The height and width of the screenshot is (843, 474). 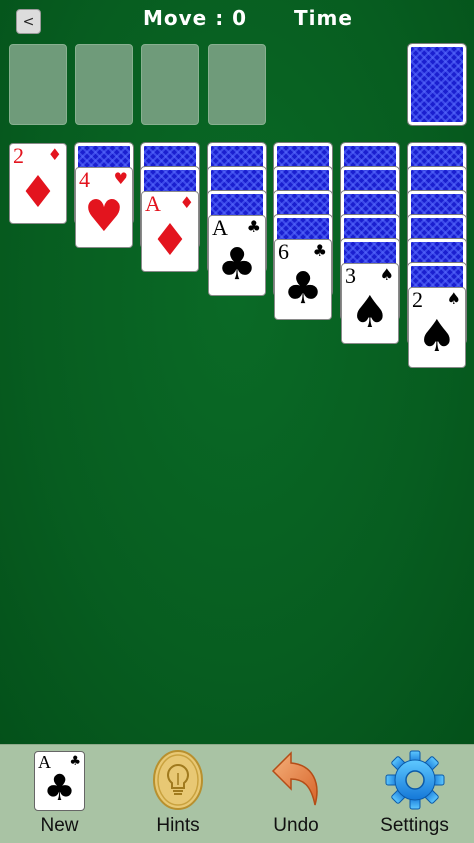 I want to click on tableau-card: 2 ♦ ♦, so click(x=38, y=183).